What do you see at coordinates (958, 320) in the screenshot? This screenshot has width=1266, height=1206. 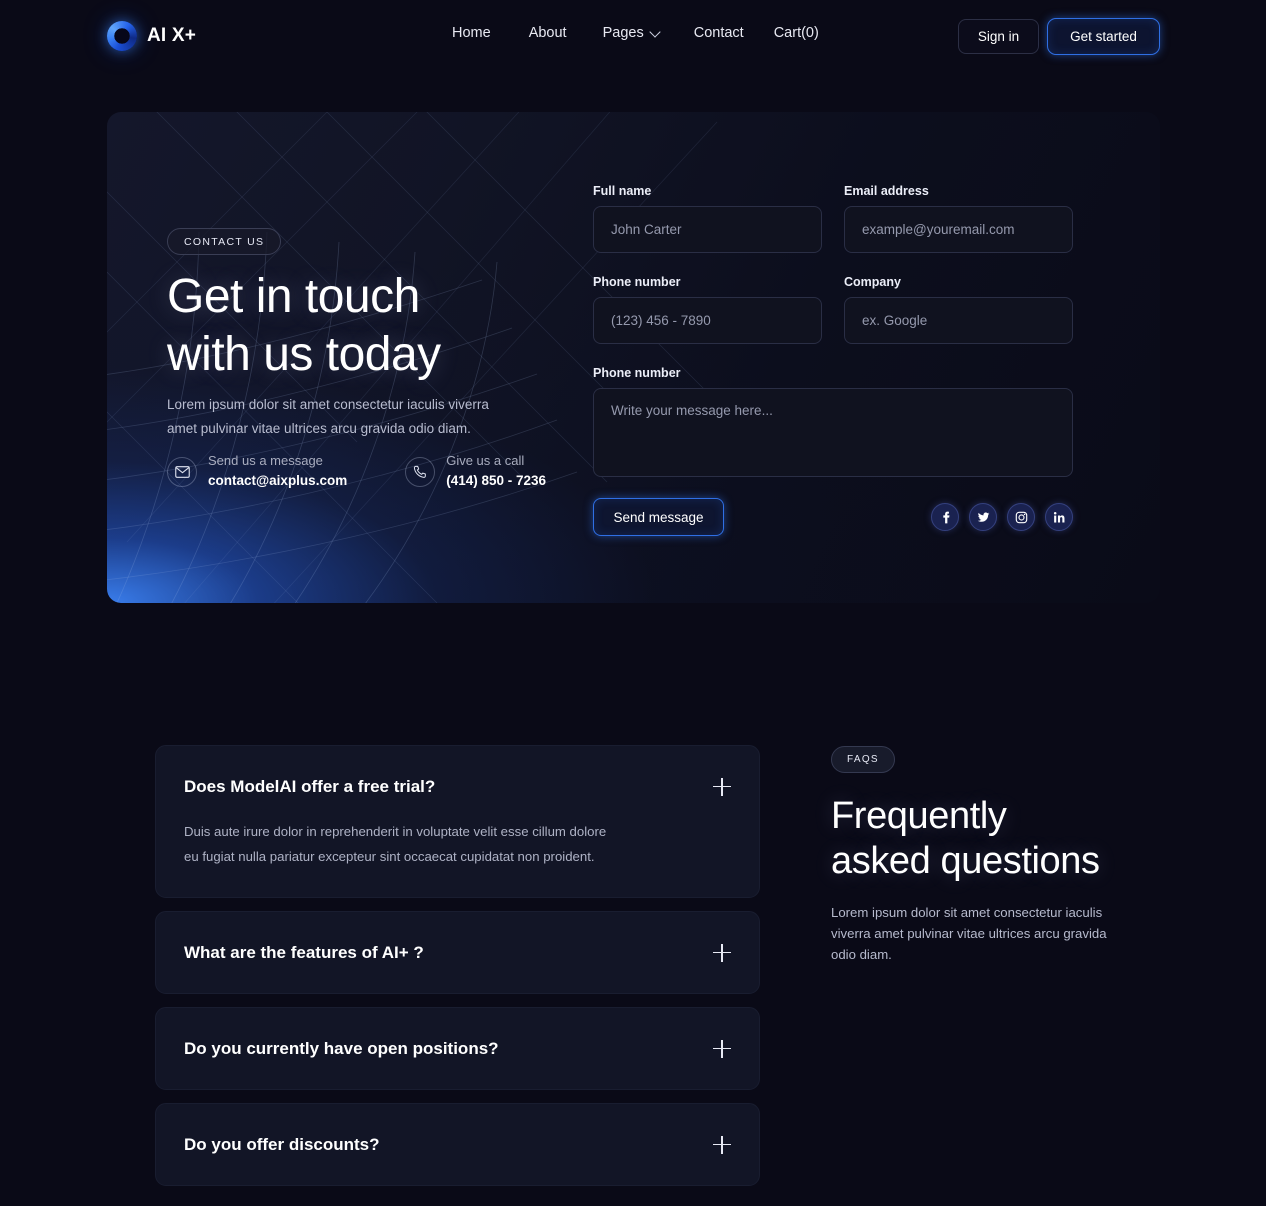 I see `company-input: ex. Google` at bounding box center [958, 320].